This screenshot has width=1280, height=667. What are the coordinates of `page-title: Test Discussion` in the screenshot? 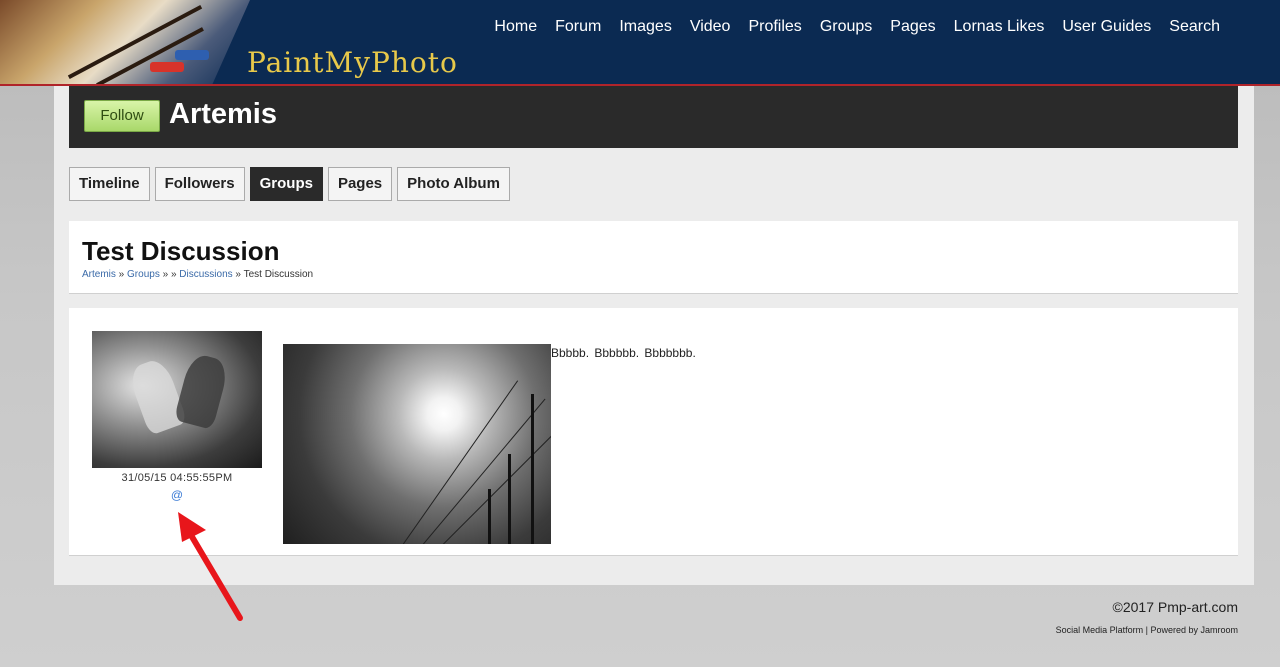 It's located at (181, 251).